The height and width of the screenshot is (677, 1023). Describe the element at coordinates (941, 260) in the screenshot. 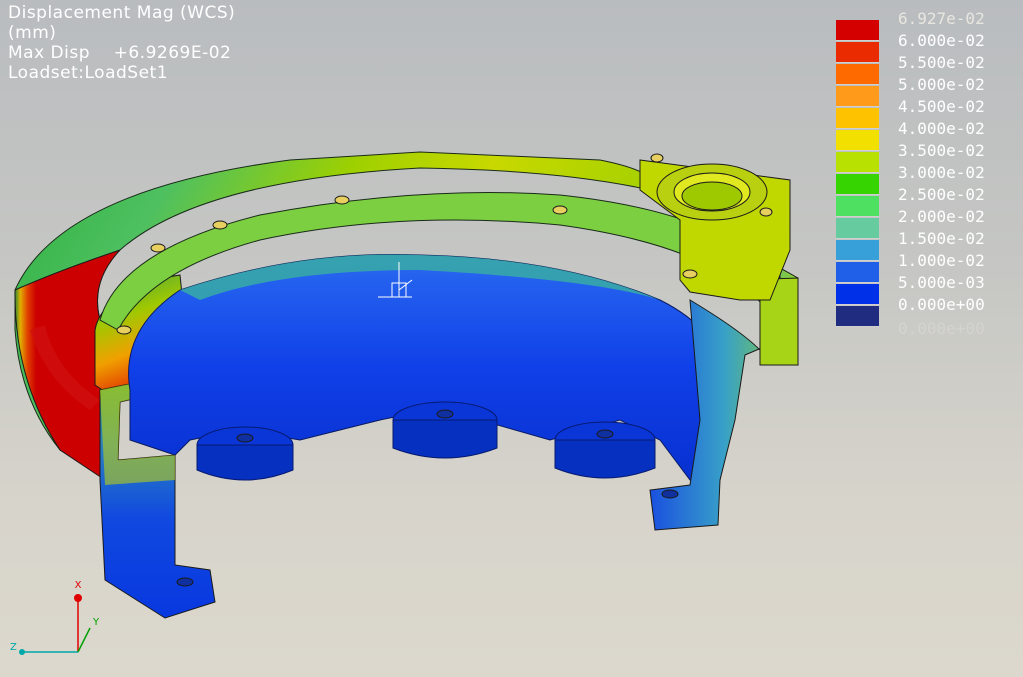

I see `legend-level-label: 1.000e-02` at that location.